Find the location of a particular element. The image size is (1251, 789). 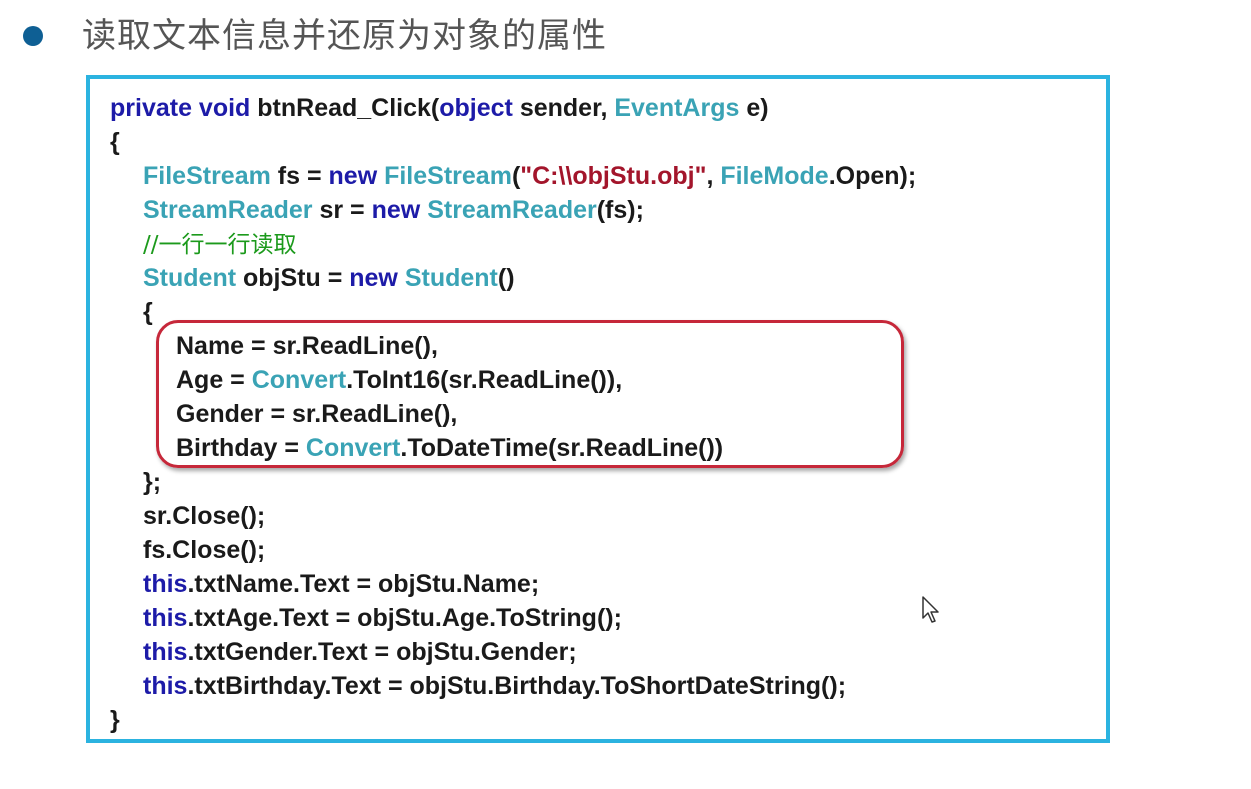

code-line-19: } is located at coordinates (115, 720).